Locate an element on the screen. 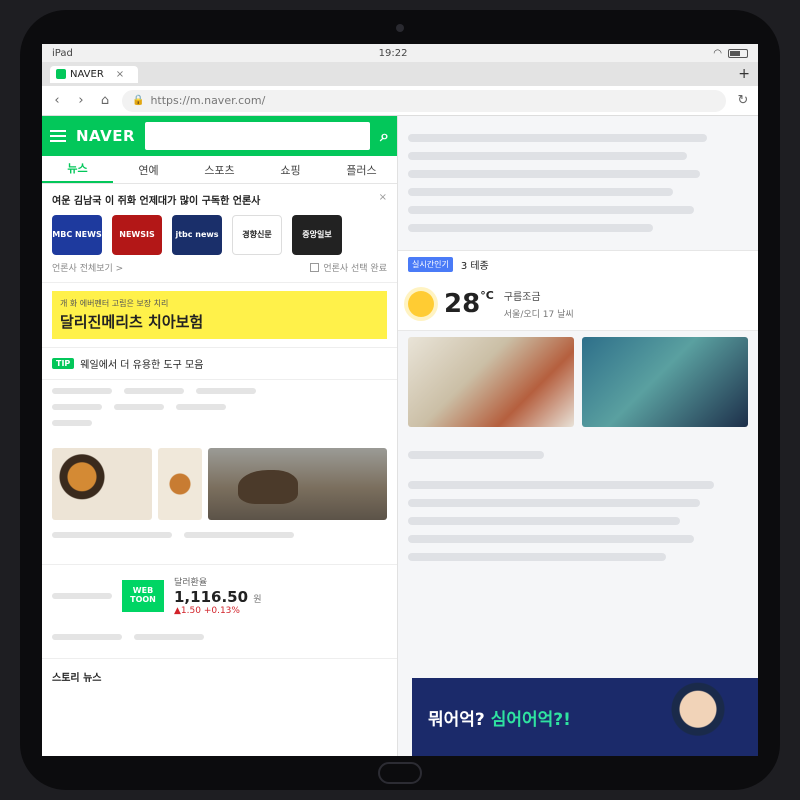  address-bar: ‹ › ⌂ 🔒 https://m.naver.com/ ↻ is located at coordinates (400, 101).